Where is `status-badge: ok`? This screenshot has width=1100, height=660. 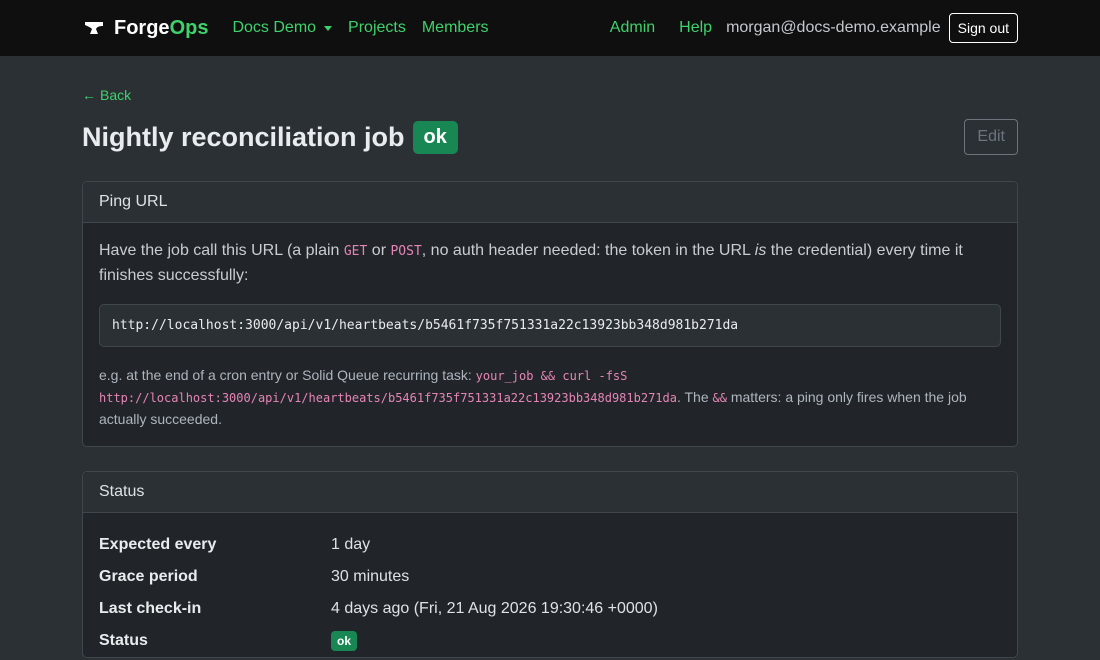
status-badge: ok is located at coordinates (435, 137).